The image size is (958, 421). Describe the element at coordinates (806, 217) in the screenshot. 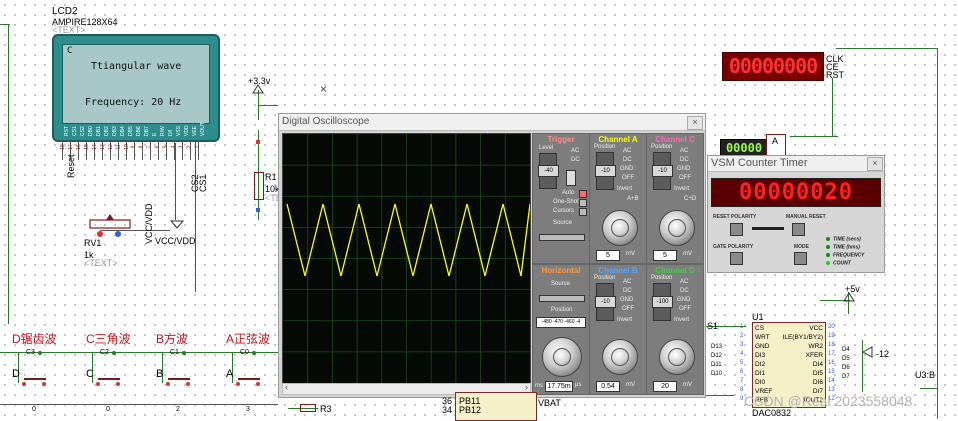

I see `vsm-manual-reset-label: MANUAL RESET` at that location.